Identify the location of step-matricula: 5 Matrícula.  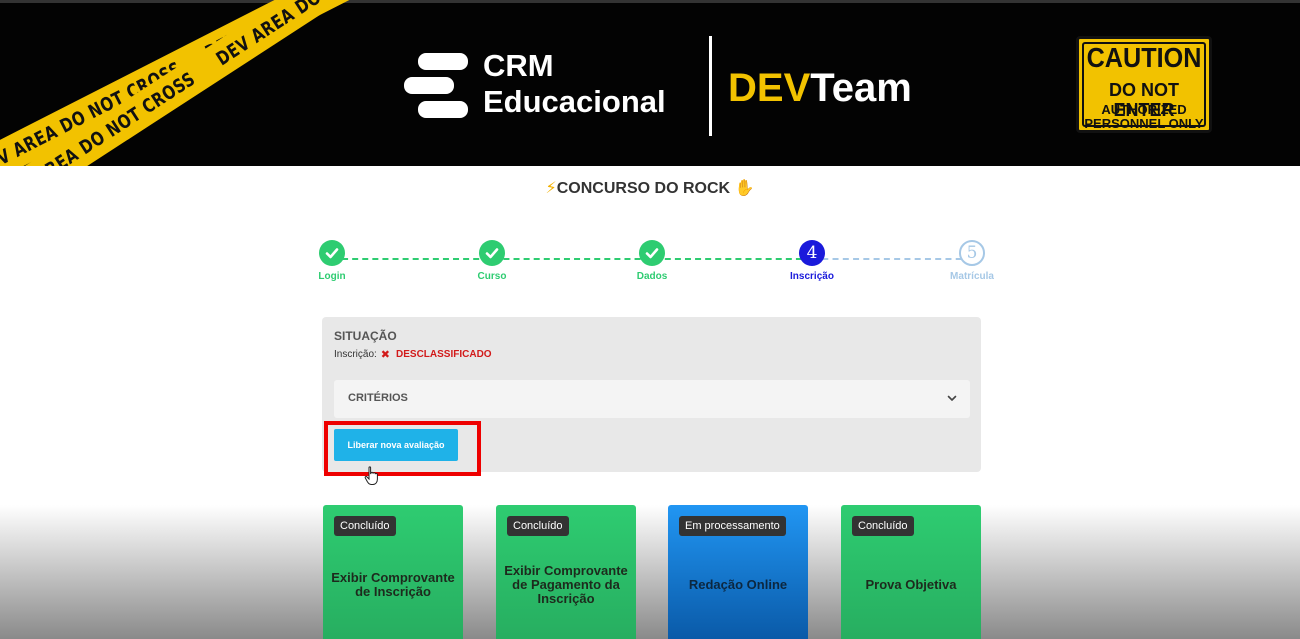
(972, 261).